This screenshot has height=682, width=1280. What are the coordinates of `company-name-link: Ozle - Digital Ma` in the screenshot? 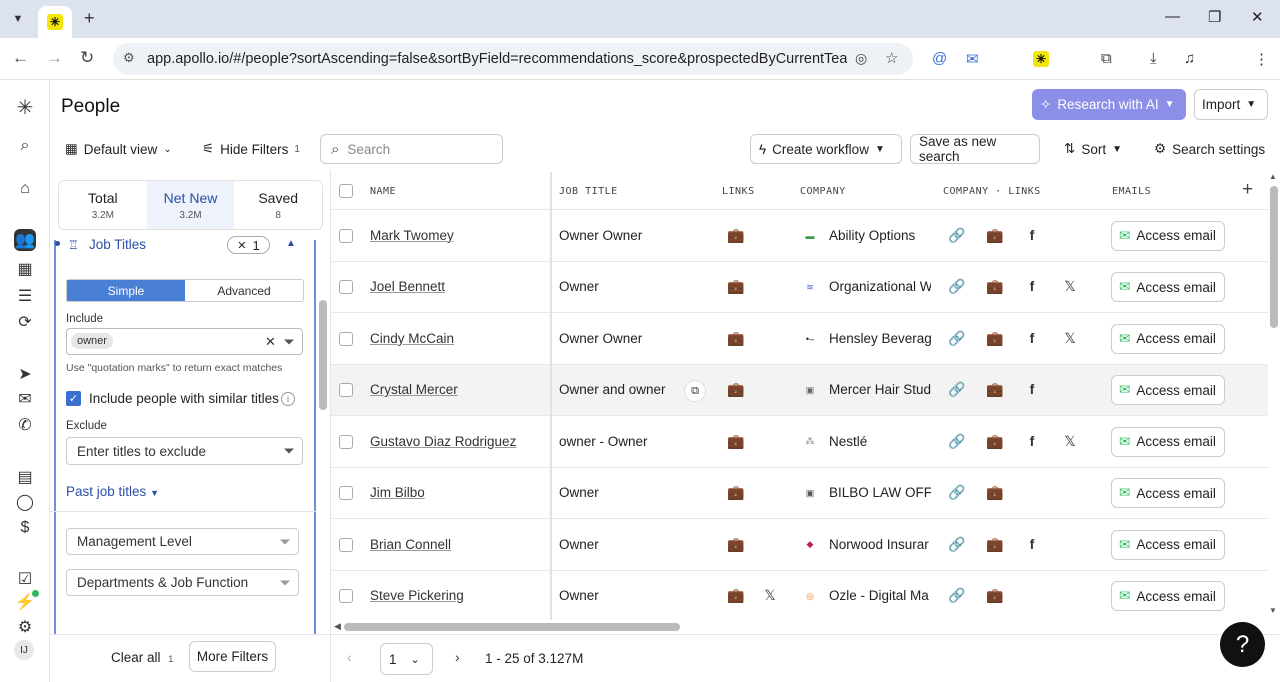 It's located at (880, 595).